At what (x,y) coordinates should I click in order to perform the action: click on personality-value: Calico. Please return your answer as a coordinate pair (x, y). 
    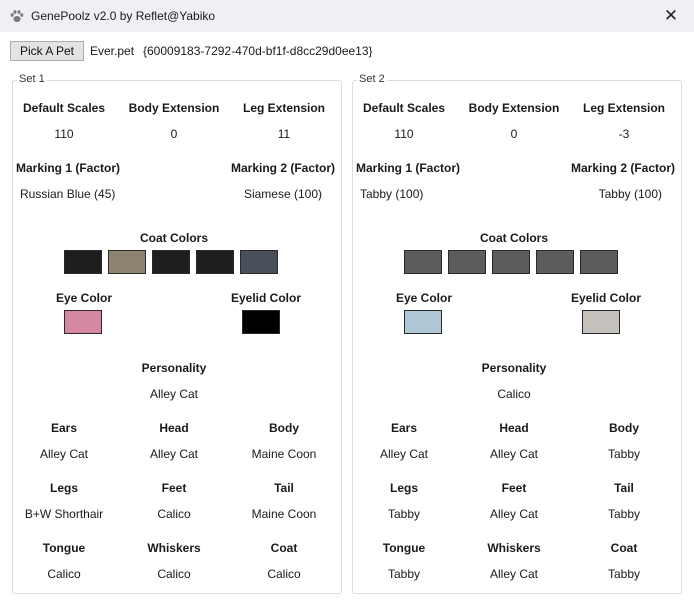
    Looking at the image, I should click on (514, 394).